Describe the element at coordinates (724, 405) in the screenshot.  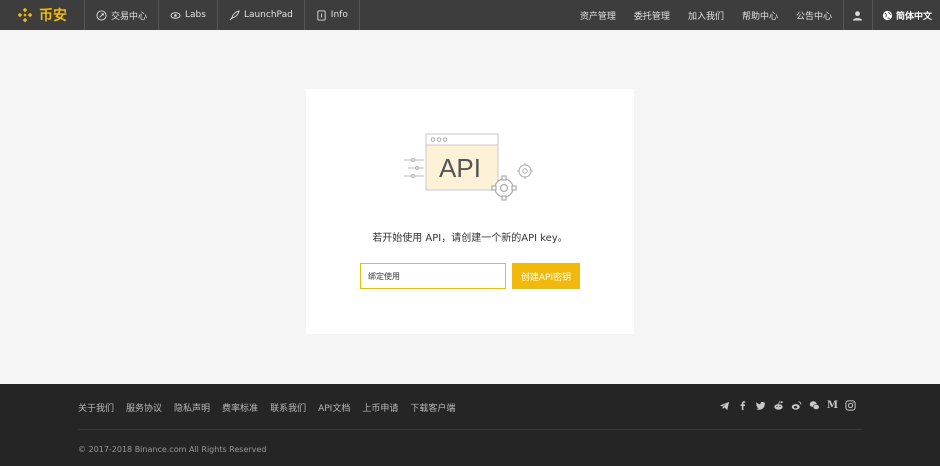
I see `telegram-icon` at that location.